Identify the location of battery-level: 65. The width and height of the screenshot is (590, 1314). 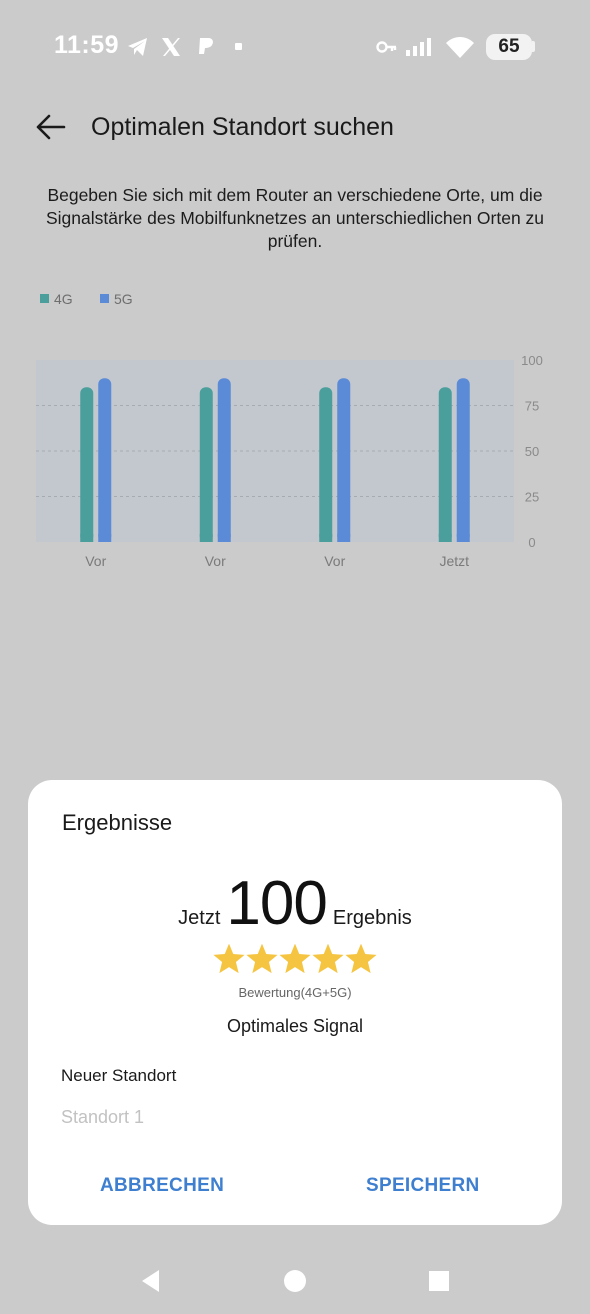
(509, 46).